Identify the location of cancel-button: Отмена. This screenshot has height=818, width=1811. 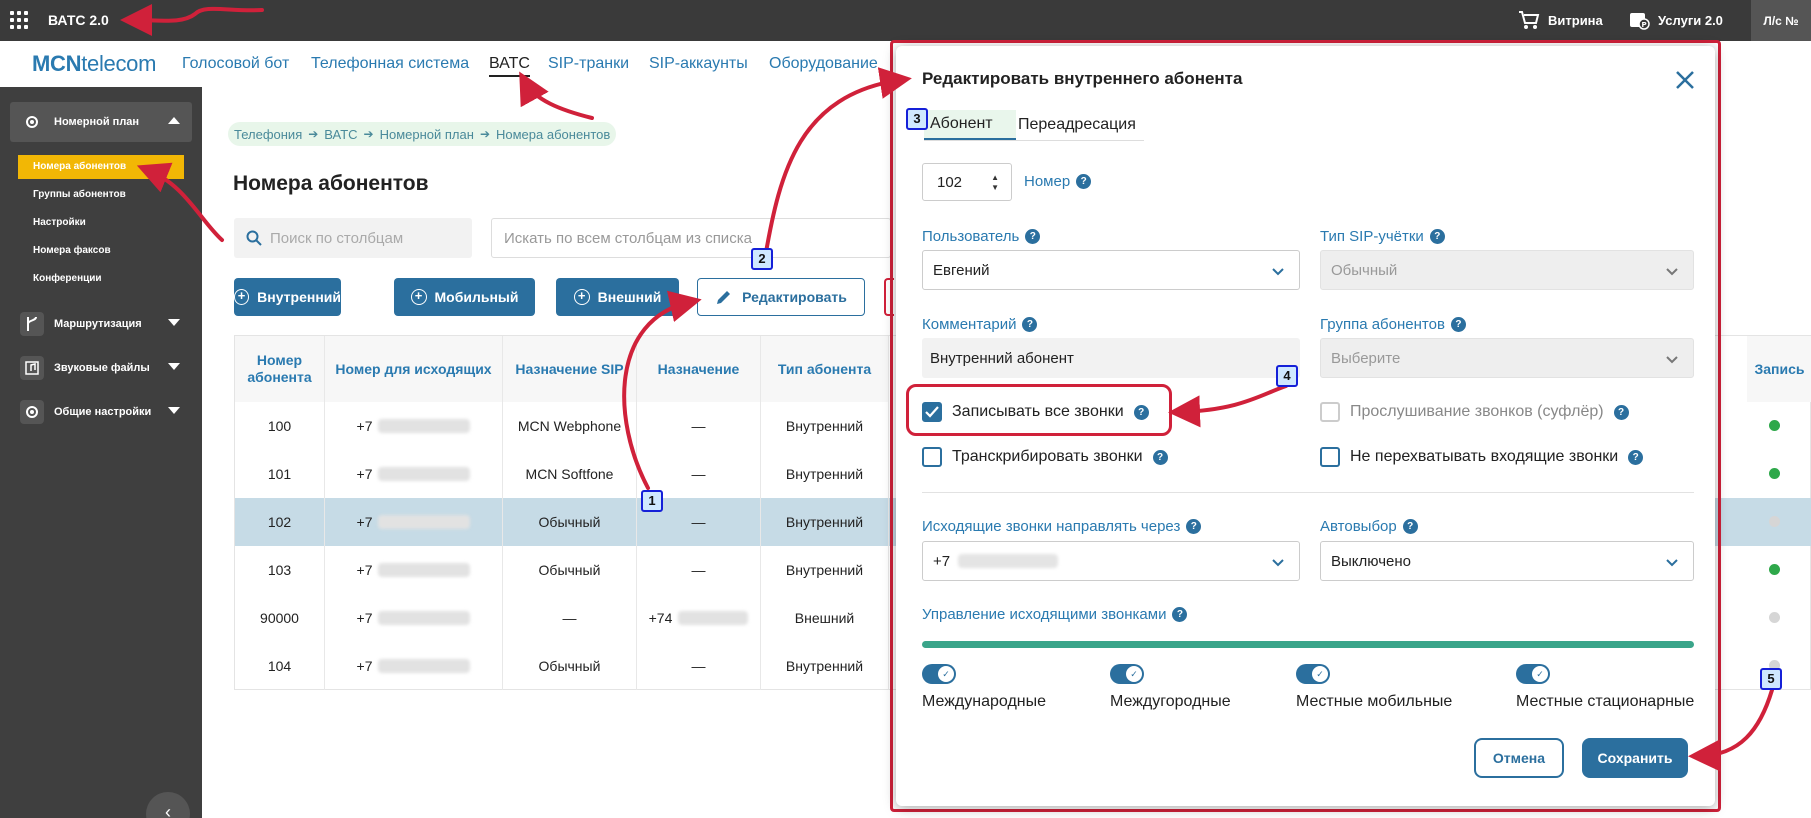
(1519, 758).